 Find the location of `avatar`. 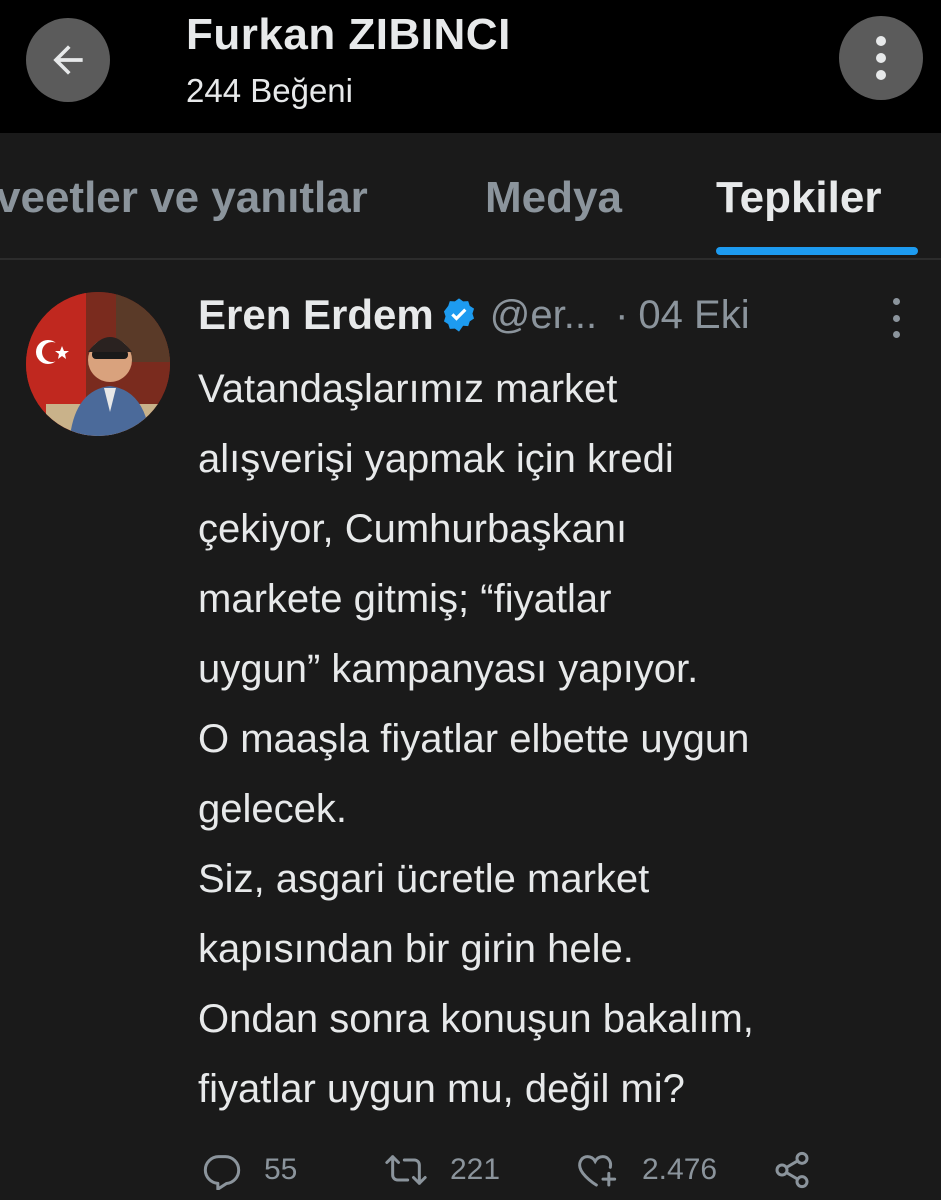

avatar is located at coordinates (98, 364).